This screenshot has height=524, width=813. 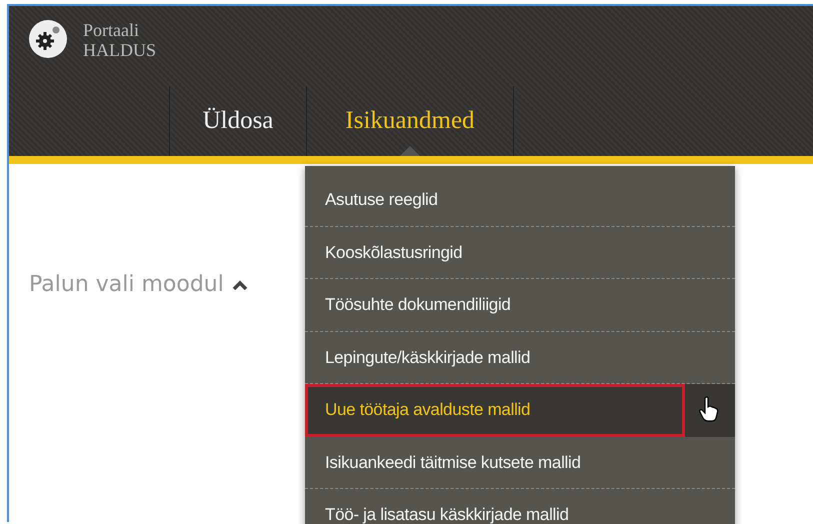 I want to click on menu-item: Kooskõlastusringid, so click(x=520, y=252).